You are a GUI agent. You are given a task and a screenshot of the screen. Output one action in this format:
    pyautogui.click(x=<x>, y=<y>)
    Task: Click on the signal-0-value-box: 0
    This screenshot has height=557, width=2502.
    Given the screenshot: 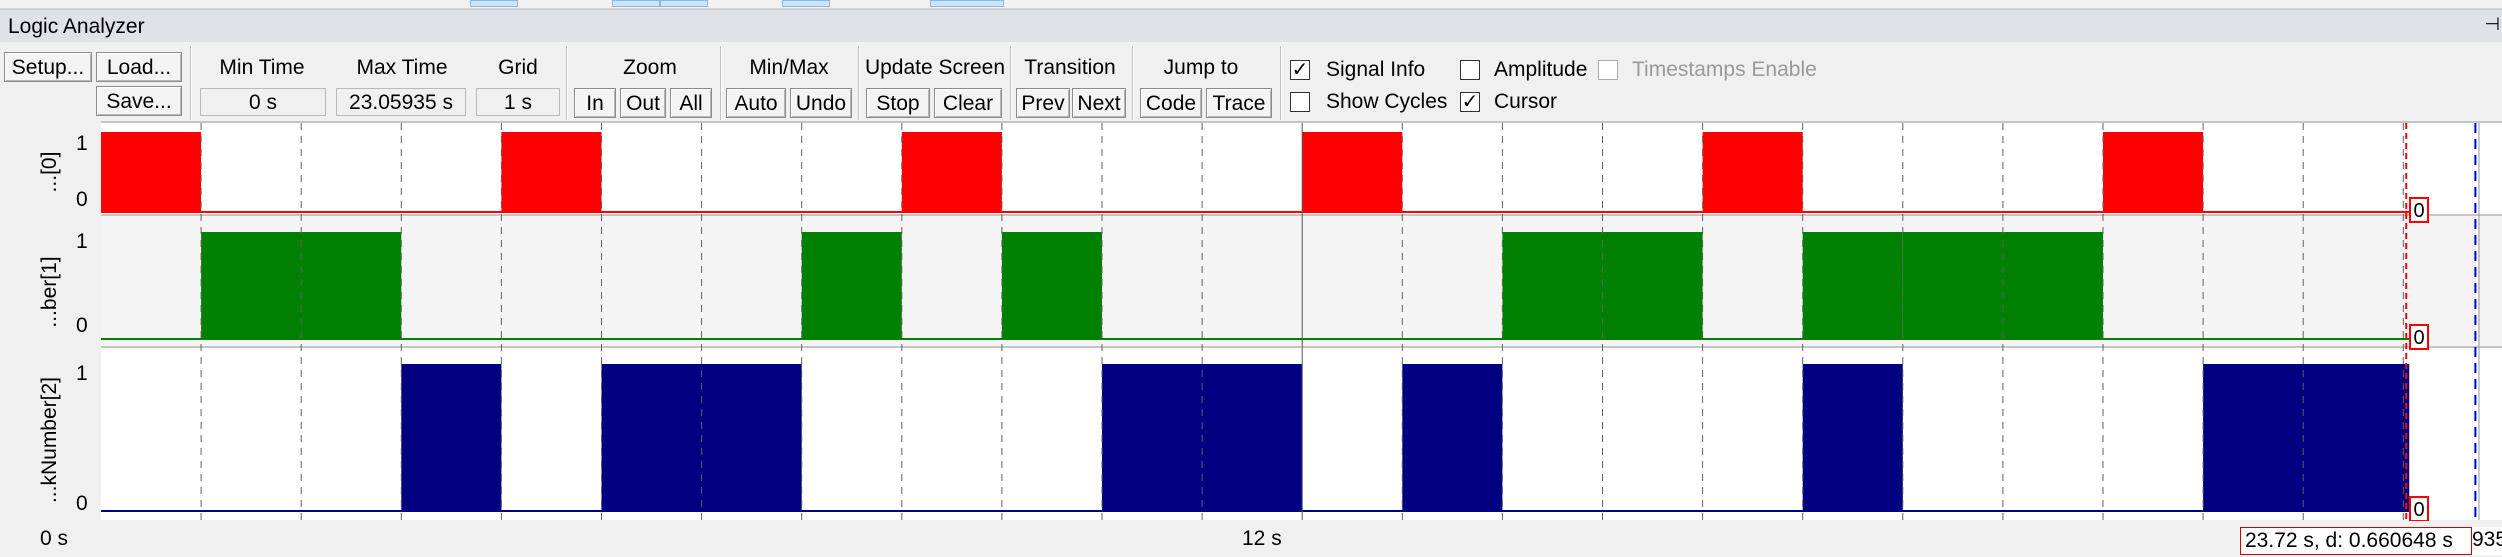 What is the action you would take?
    pyautogui.click(x=2419, y=210)
    